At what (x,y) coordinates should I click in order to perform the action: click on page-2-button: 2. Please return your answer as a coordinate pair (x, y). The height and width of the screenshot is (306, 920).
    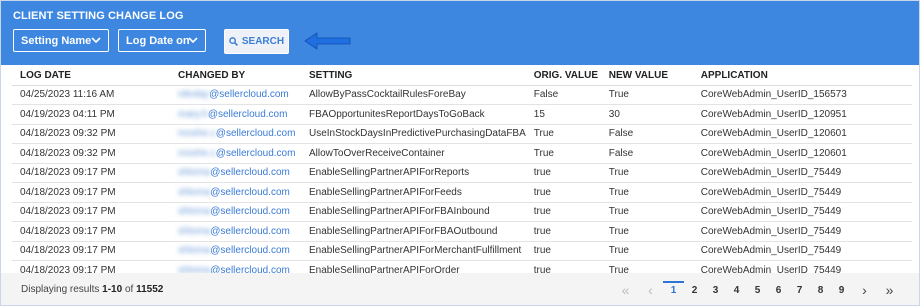
    Looking at the image, I should click on (694, 290).